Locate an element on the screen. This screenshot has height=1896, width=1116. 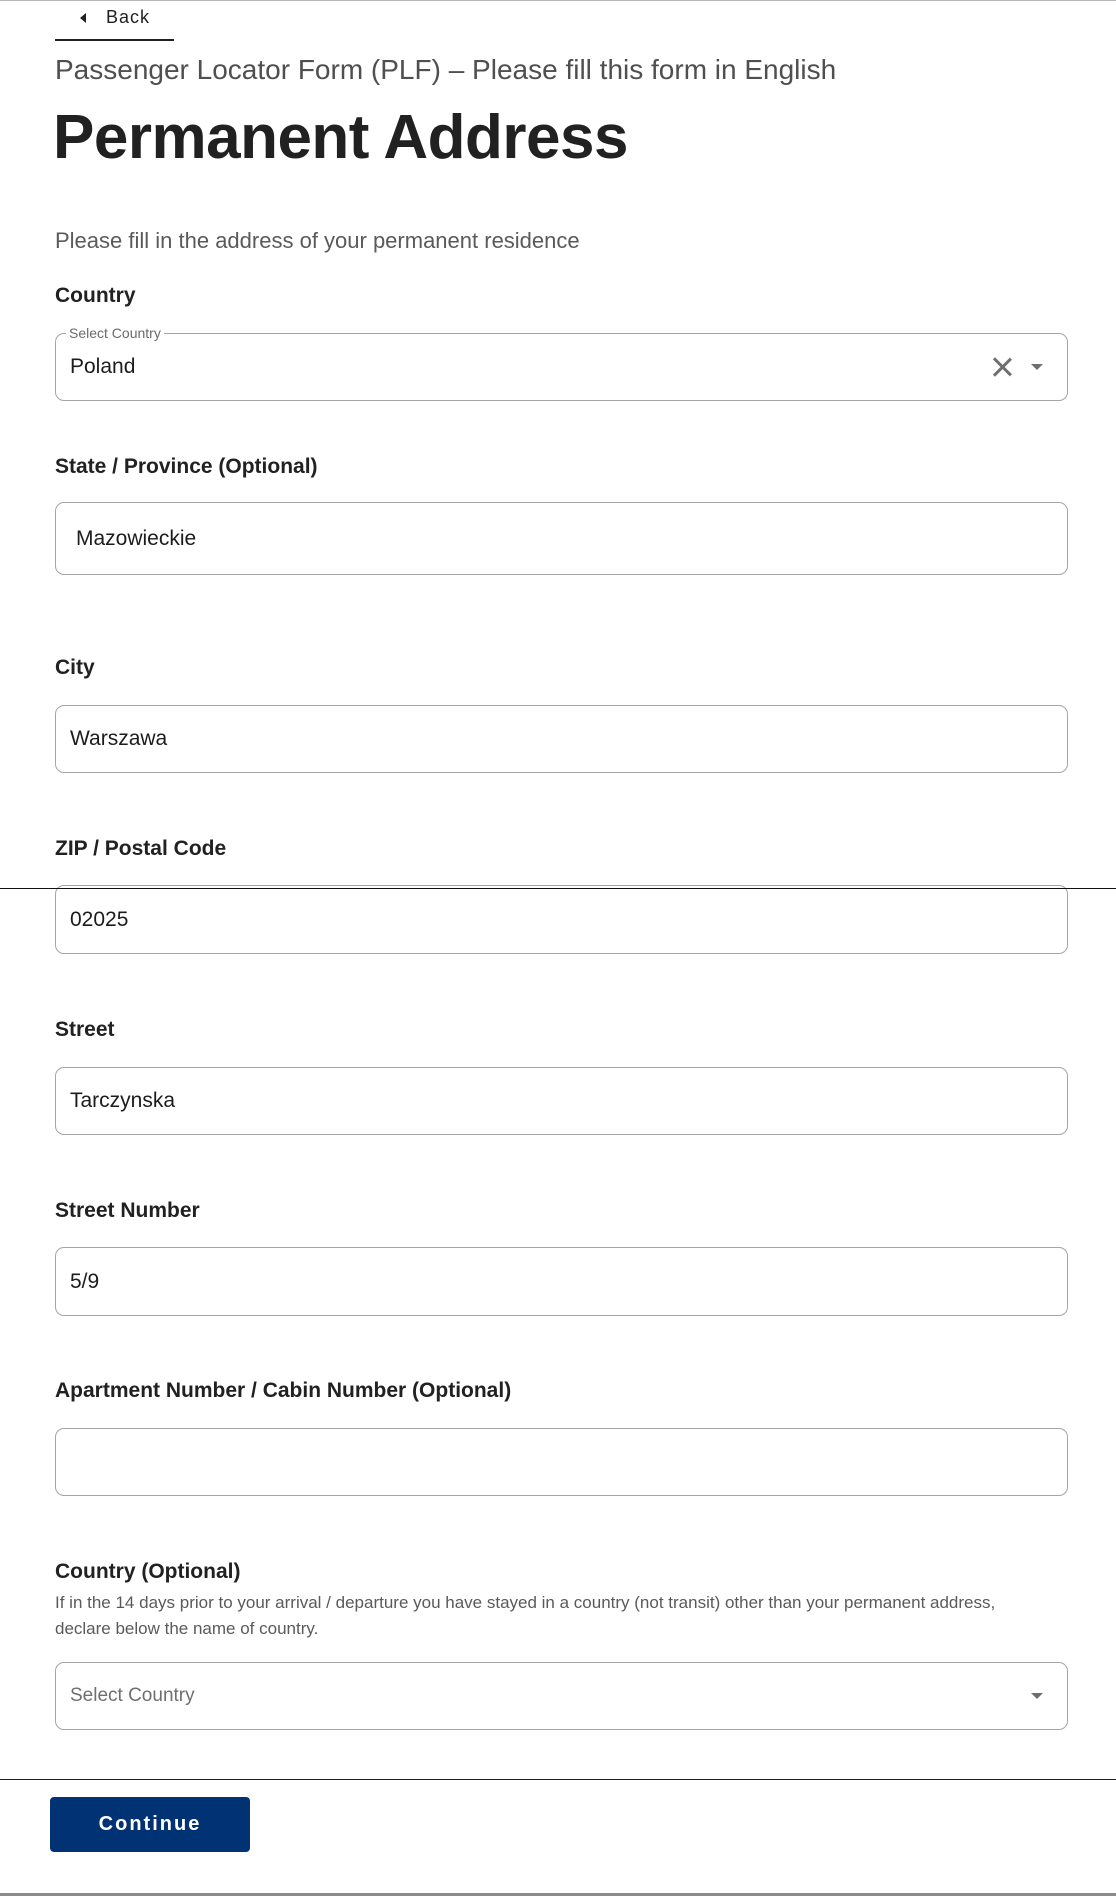
zip-field is located at coordinates (561, 919).